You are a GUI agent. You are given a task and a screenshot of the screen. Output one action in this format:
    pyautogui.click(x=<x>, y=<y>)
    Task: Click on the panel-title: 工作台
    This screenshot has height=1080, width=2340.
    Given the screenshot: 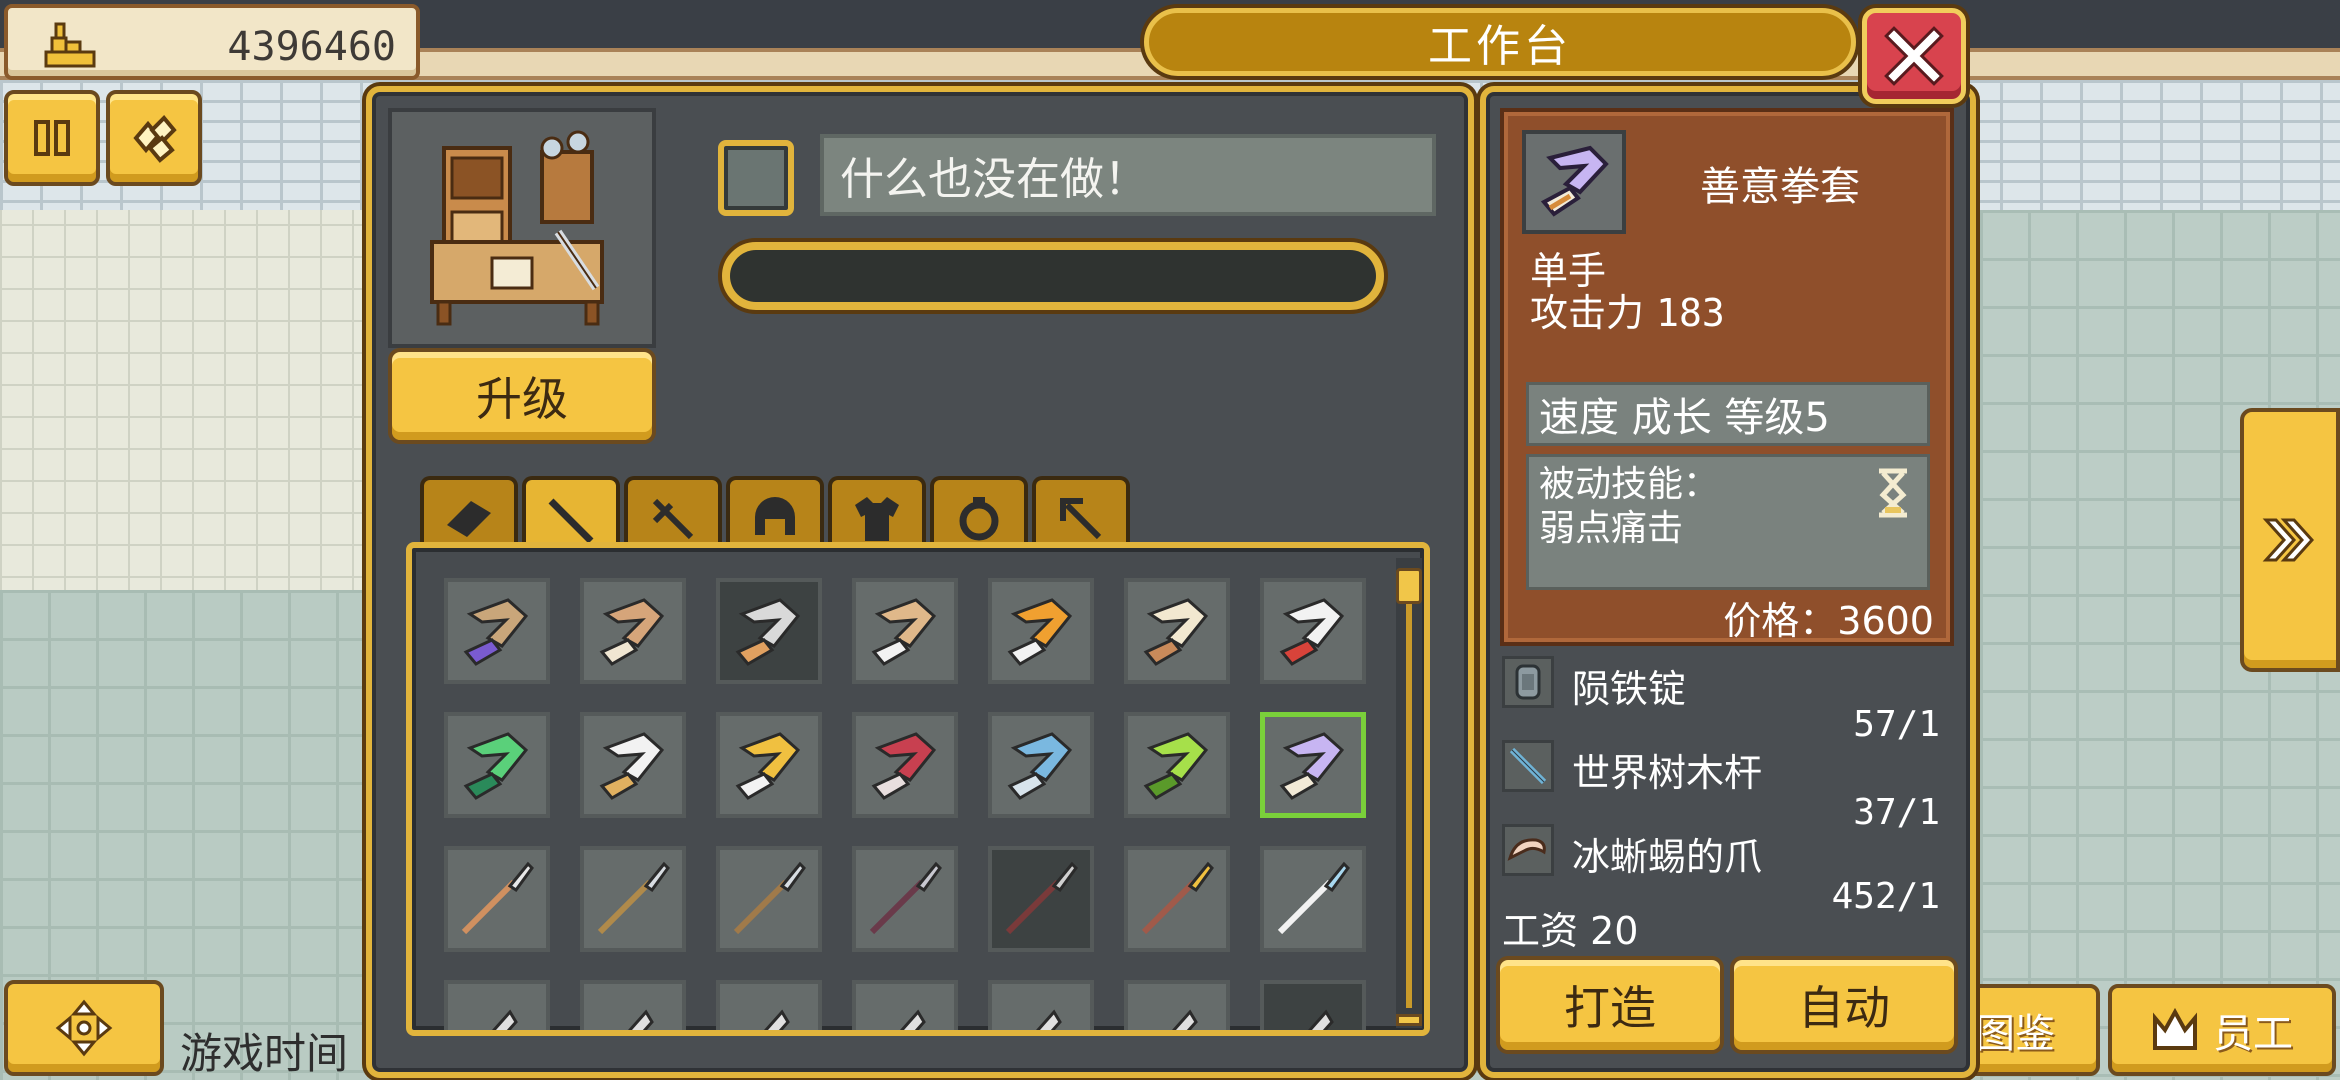 What is the action you would take?
    pyautogui.click(x=1500, y=46)
    